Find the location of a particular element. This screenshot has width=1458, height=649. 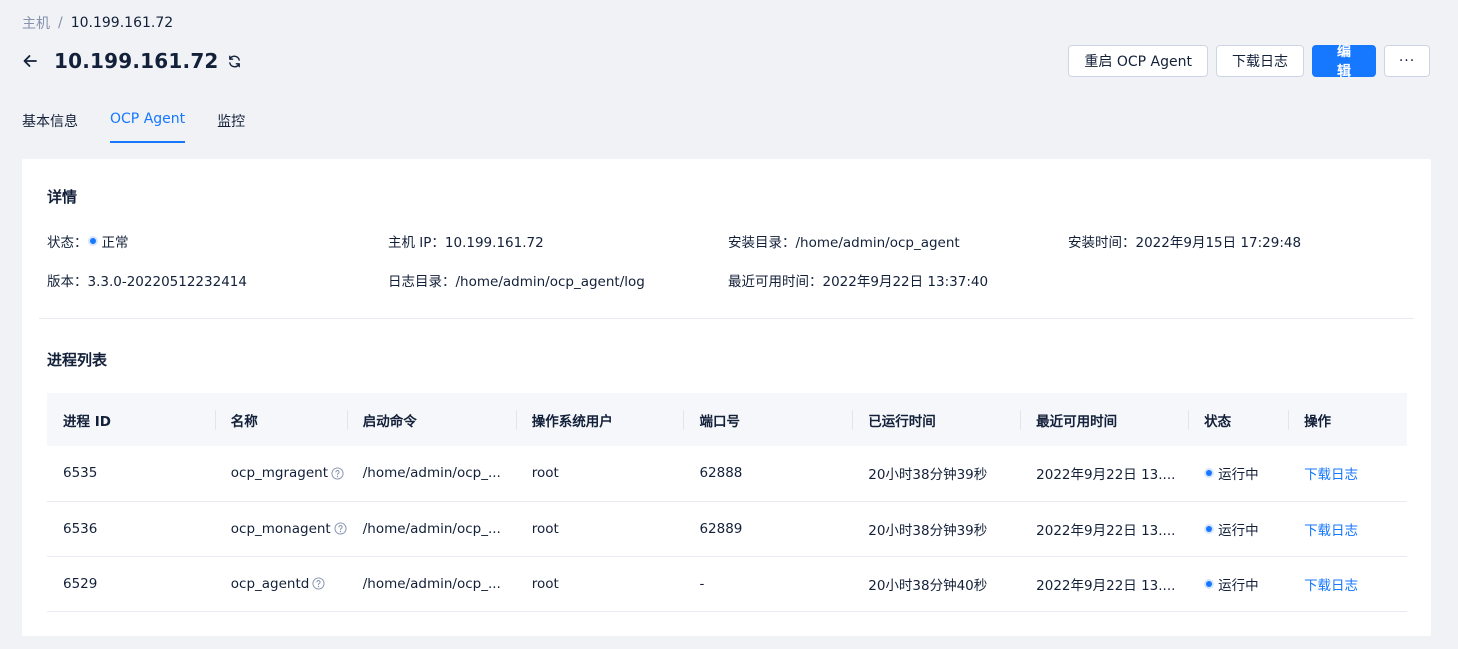

detail-install-time: 安装时间：2022年9月15日 17:29:48 is located at coordinates (1185, 243).